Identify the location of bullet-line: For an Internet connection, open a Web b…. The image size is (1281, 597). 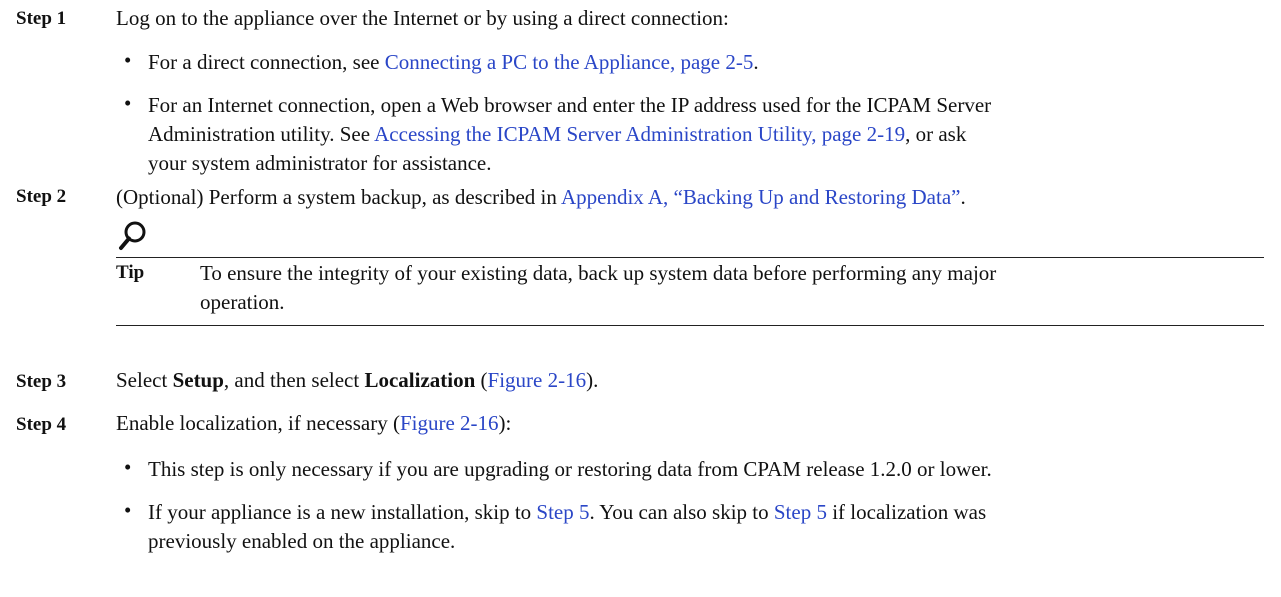
(570, 105).